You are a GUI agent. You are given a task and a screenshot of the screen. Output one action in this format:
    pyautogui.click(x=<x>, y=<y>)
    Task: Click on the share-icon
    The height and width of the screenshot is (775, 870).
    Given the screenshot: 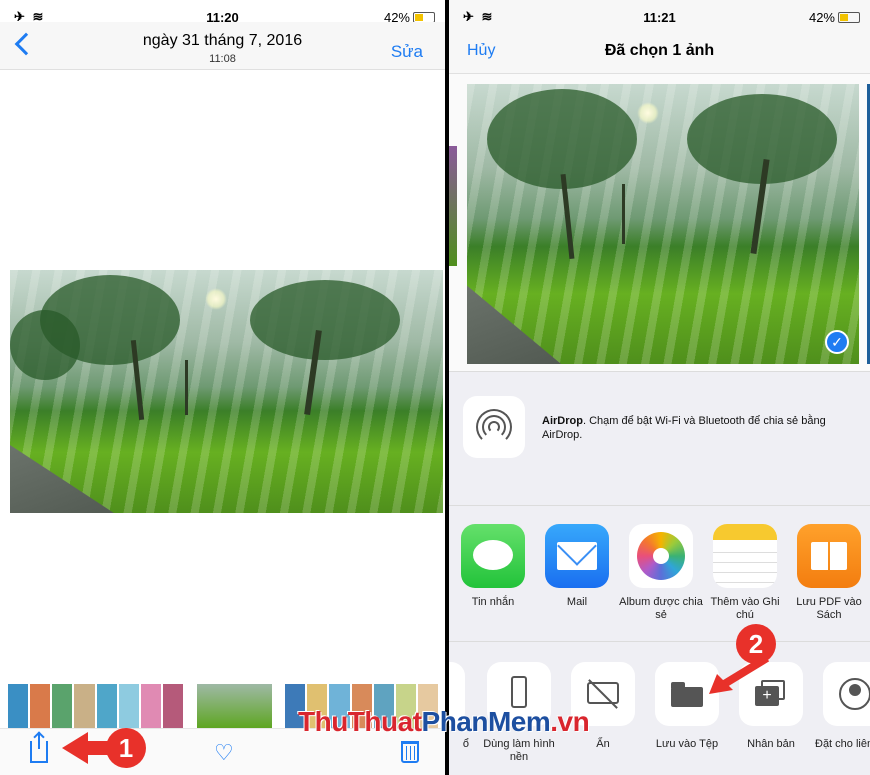 What is the action you would take?
    pyautogui.click(x=39, y=748)
    